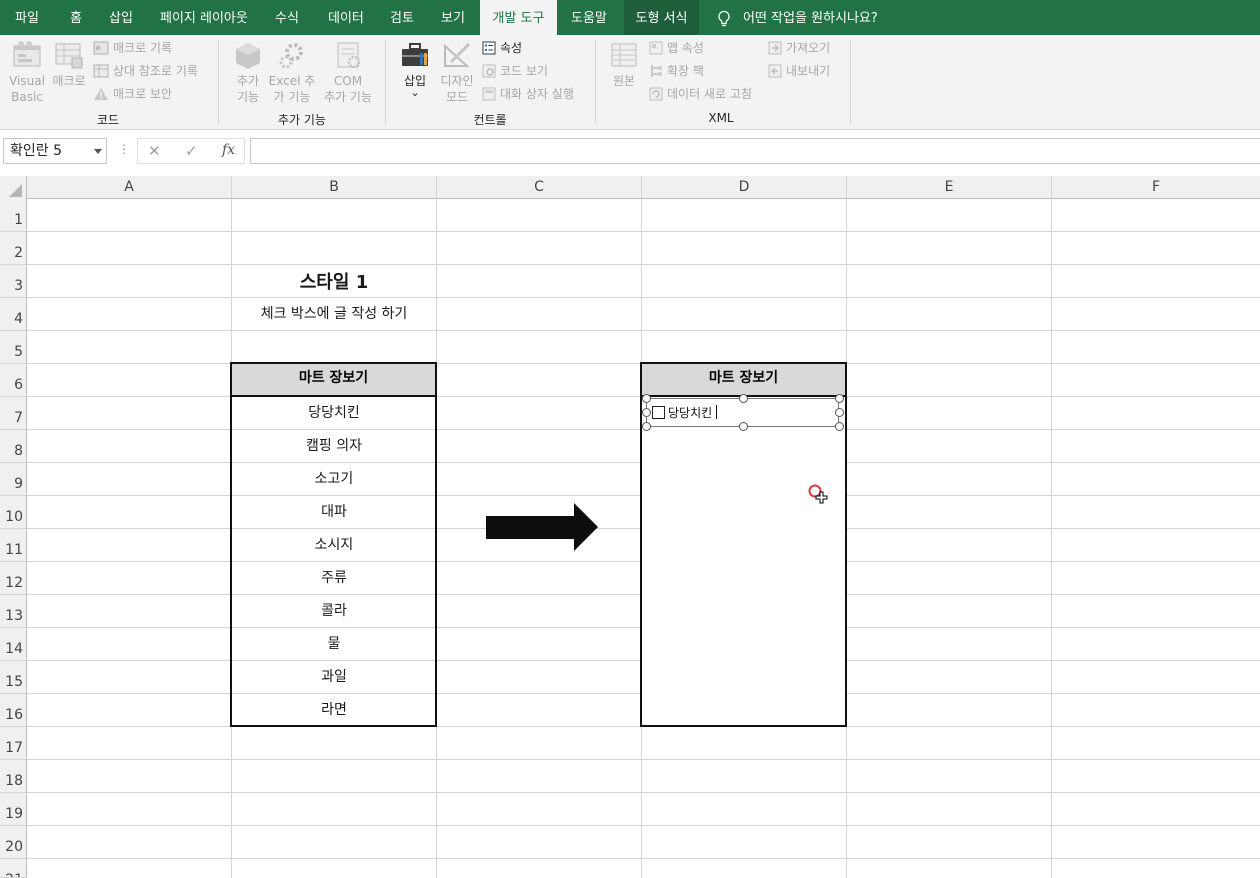 The width and height of the screenshot is (1260, 878). Describe the element at coordinates (744, 187) in the screenshot. I see `column-header-d: D` at that location.